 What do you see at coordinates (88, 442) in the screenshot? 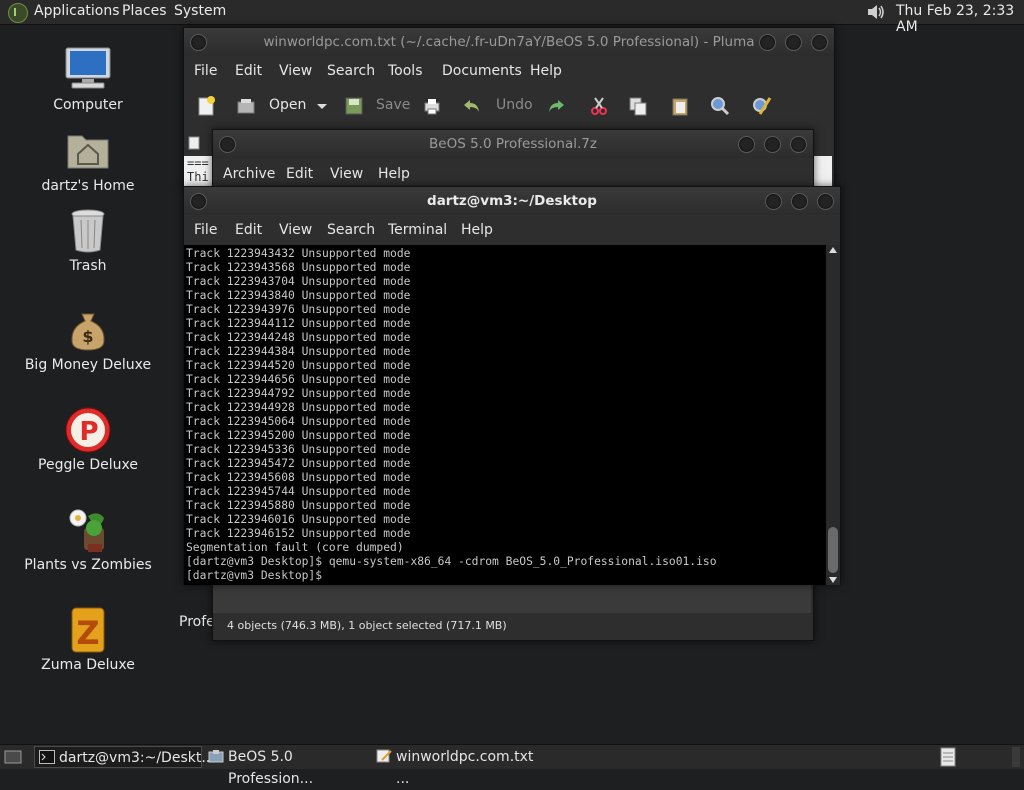
I see `desktop-icon-peggle: P Peggle Deluxe` at bounding box center [88, 442].